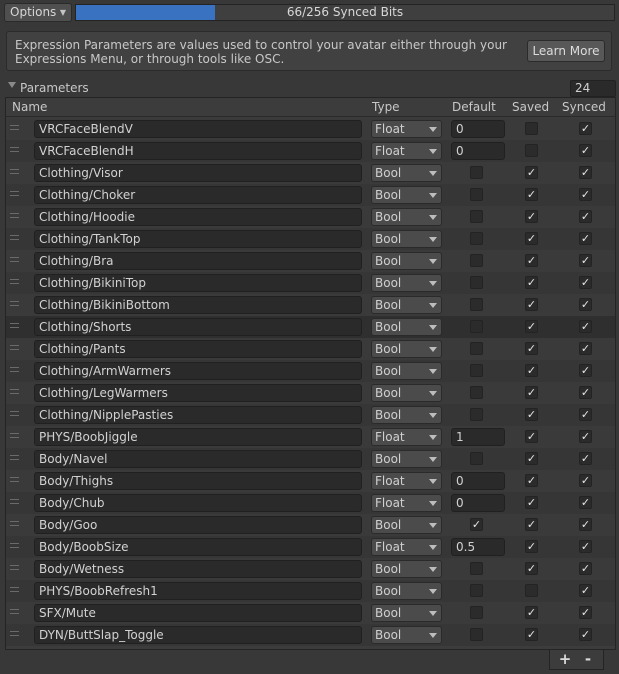 This screenshot has width=619, height=674. I want to click on parameter-name-field: DYN/ButtSlap_Toggle, so click(198, 635).